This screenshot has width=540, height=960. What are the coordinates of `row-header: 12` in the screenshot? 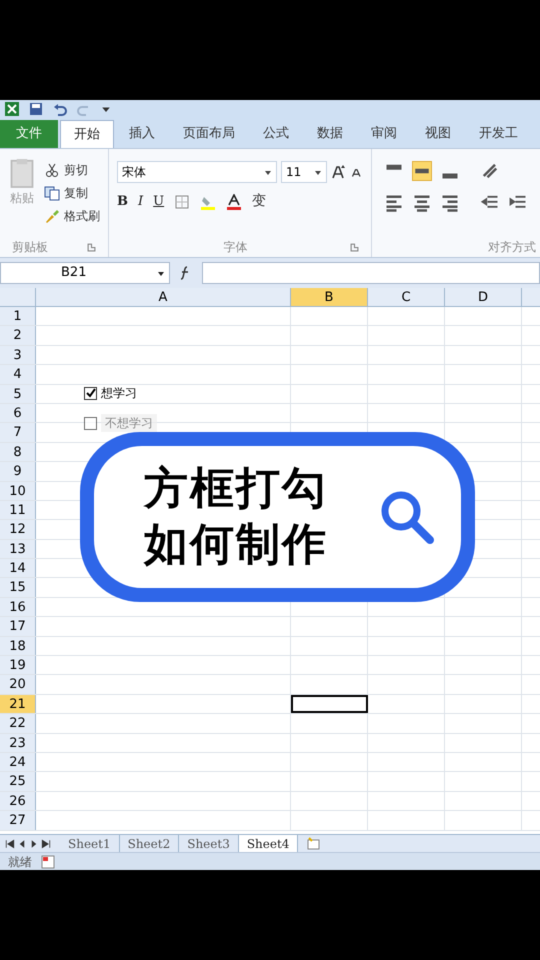 It's located at (18, 529).